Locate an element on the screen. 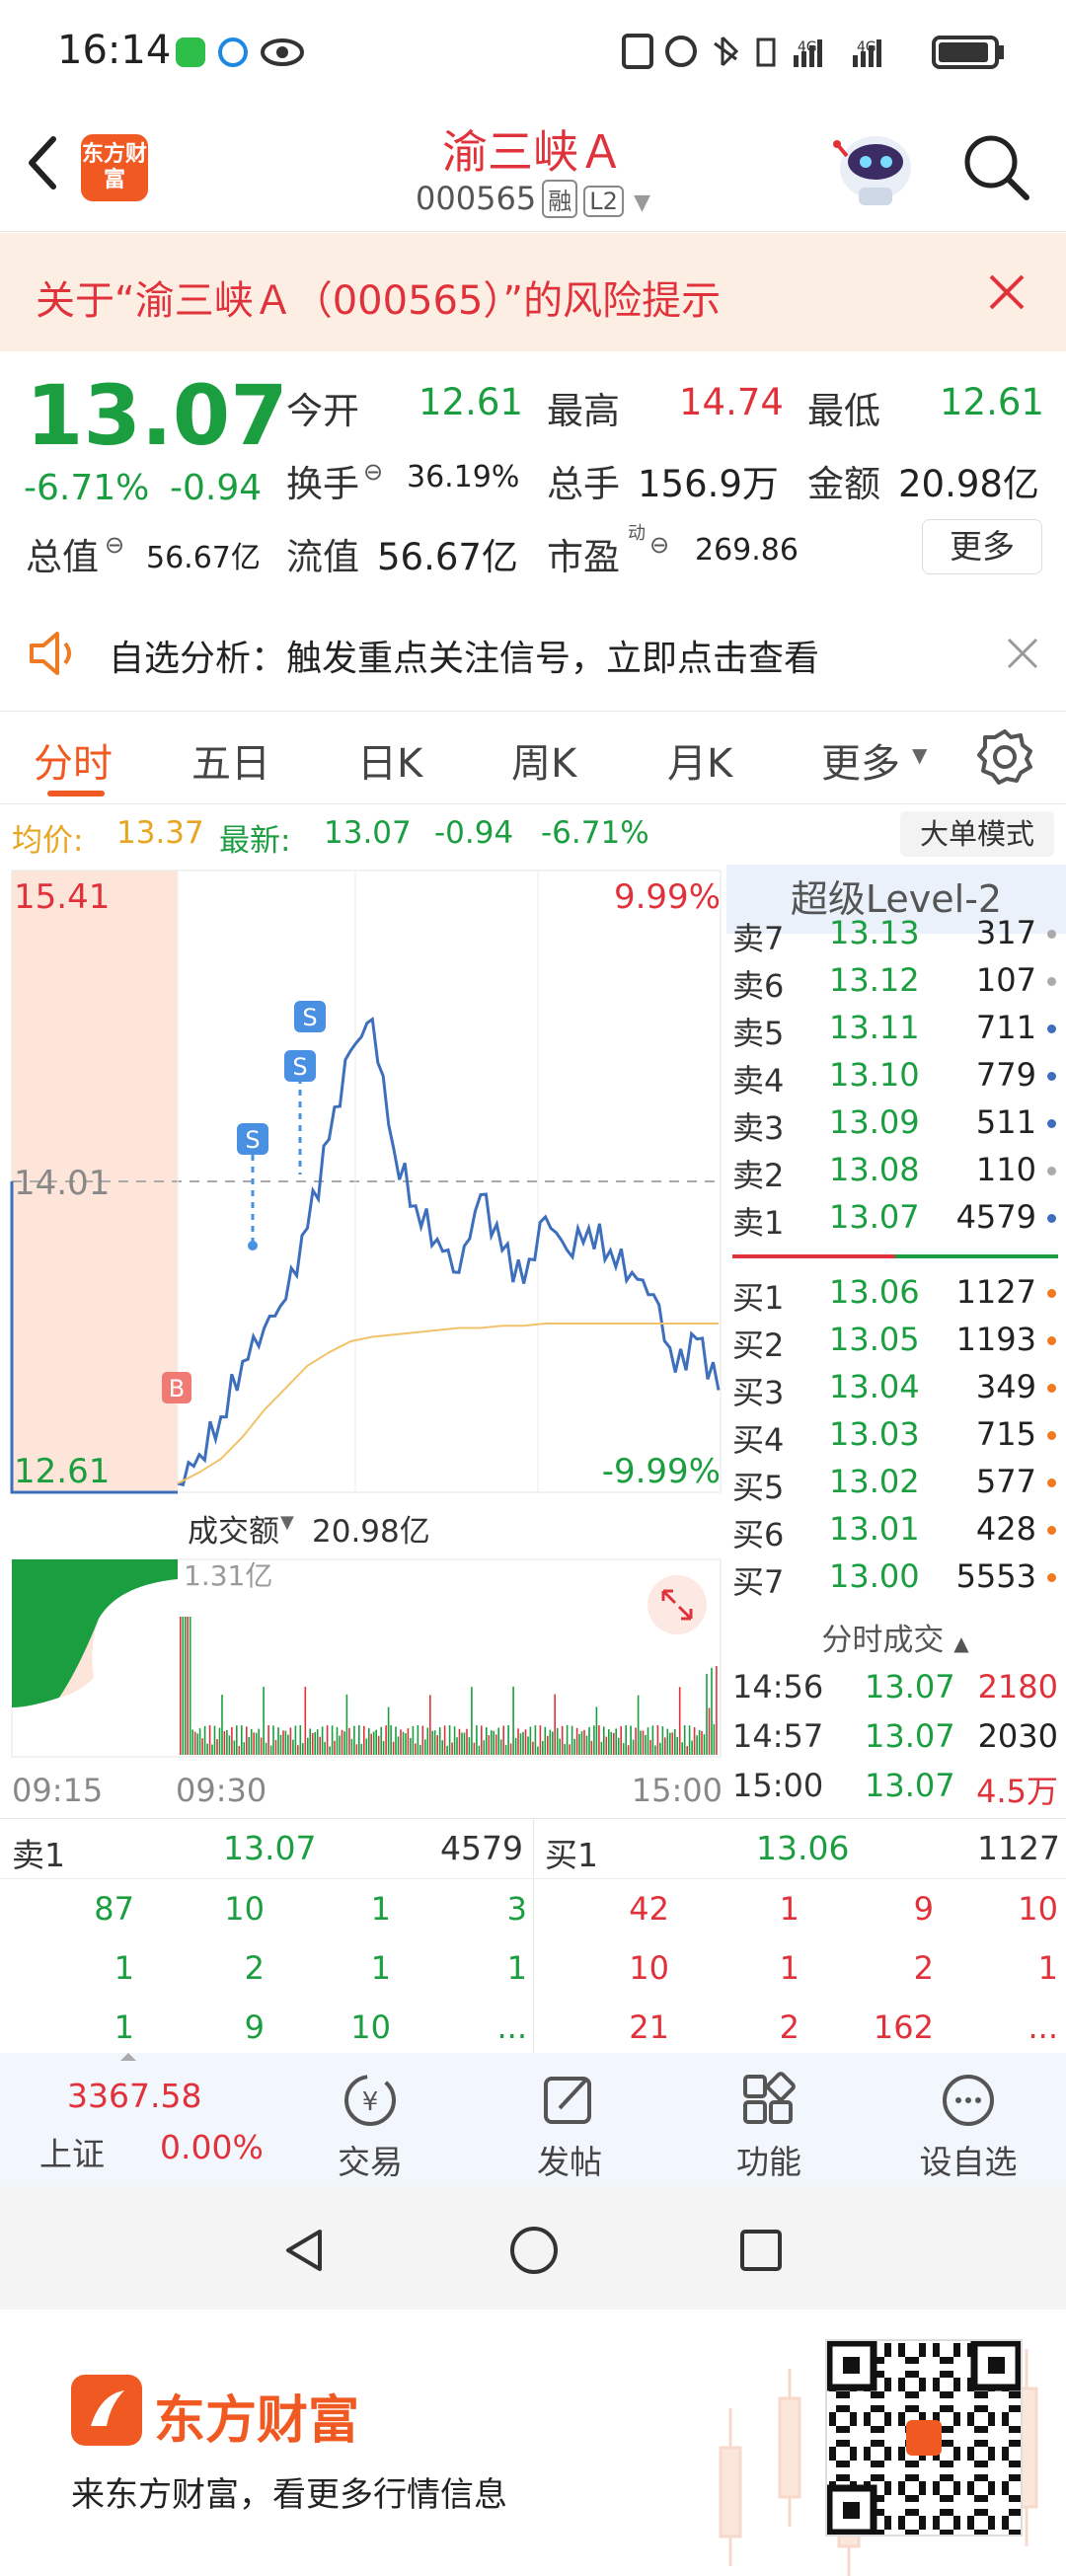 Image resolution: width=1066 pixels, height=2576 pixels. ask-level-name: 卖3 is located at coordinates (758, 1128).